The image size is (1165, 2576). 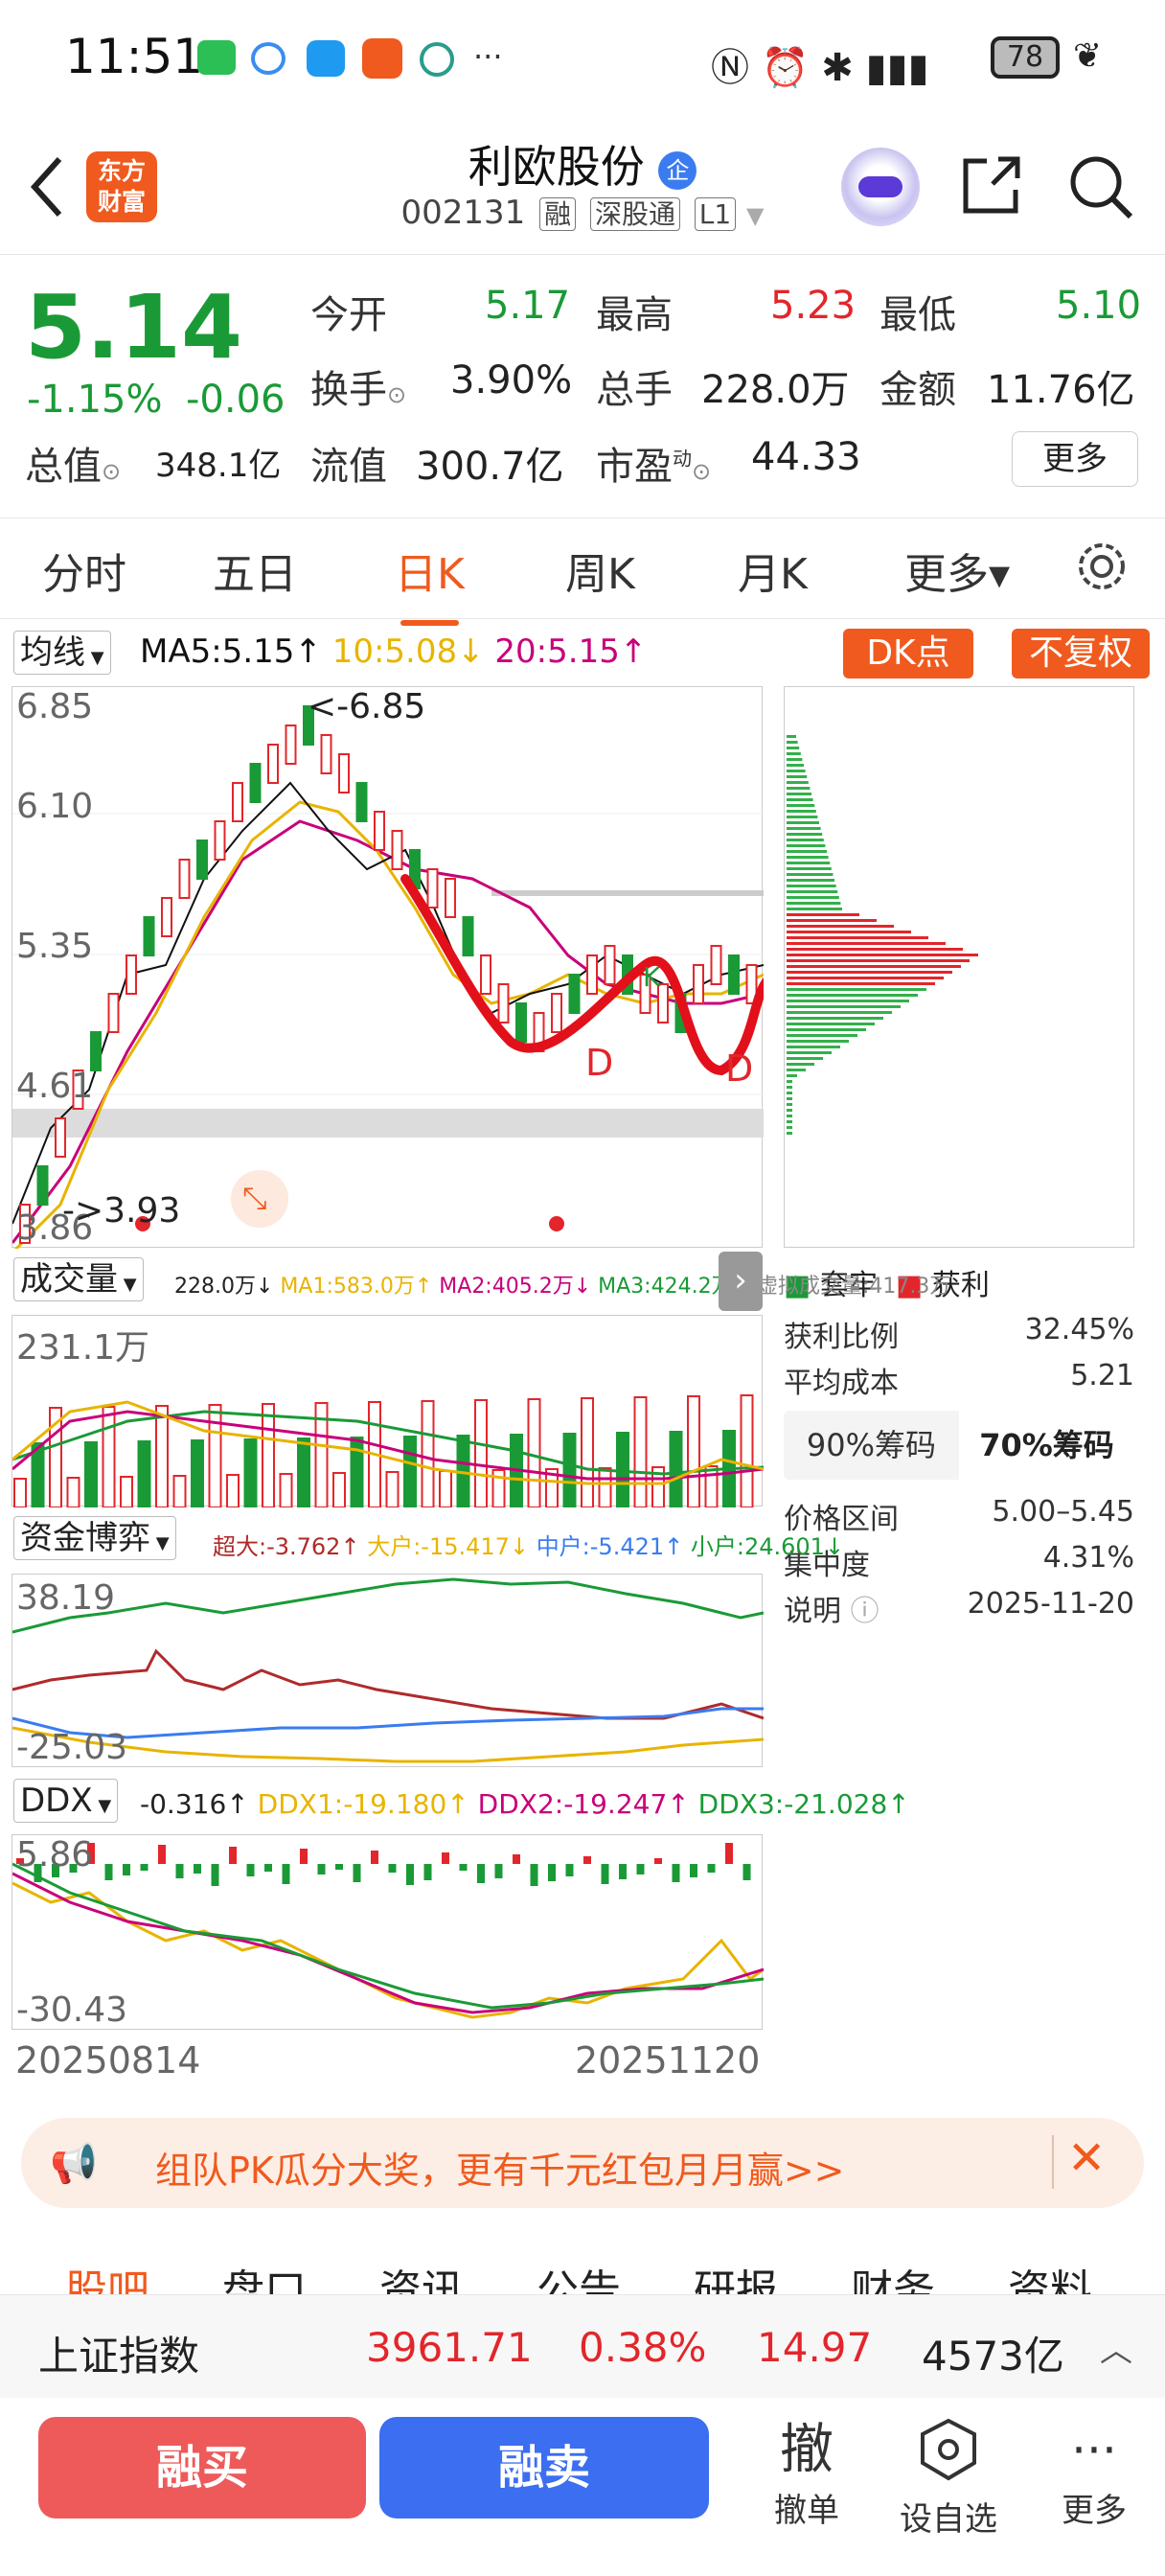 What do you see at coordinates (1087, 2158) in the screenshot?
I see `close-icon: ✕` at bounding box center [1087, 2158].